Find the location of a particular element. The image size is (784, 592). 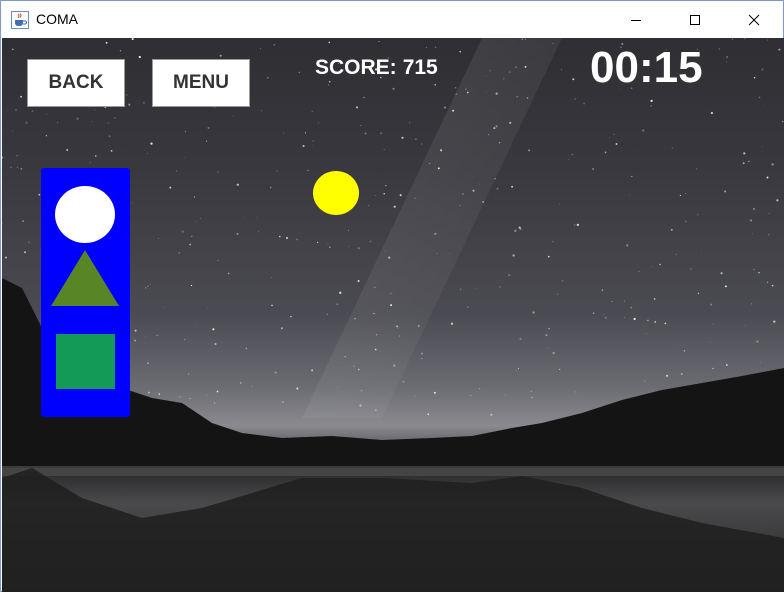

score-label: SCORE: is located at coordinates (356, 67).